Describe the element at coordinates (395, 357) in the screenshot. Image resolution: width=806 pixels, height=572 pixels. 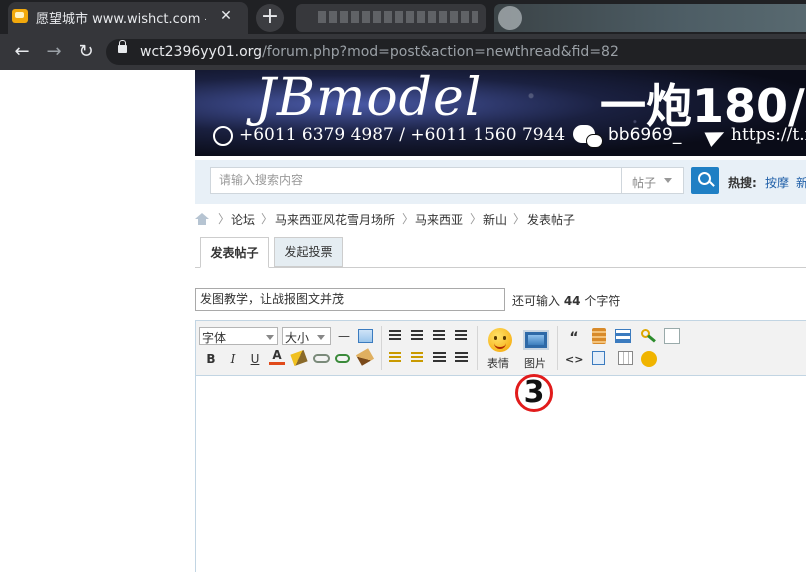
I see `float-left-icon` at that location.